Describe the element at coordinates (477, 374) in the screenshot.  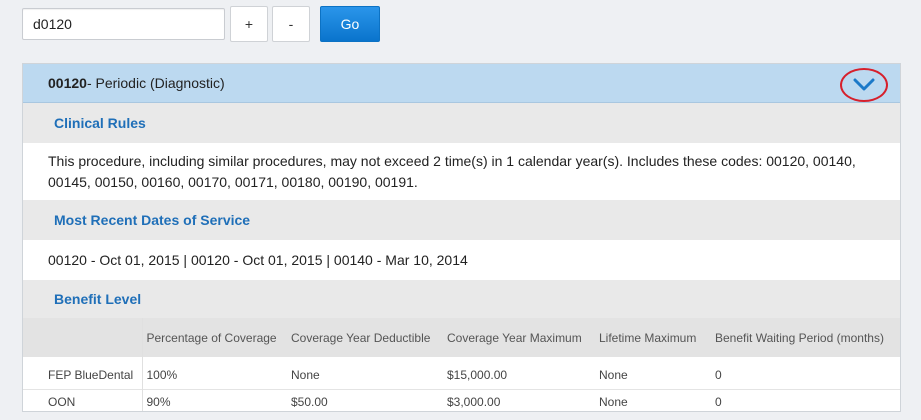
I see `cell-year-maximum: $15,000.00` at that location.